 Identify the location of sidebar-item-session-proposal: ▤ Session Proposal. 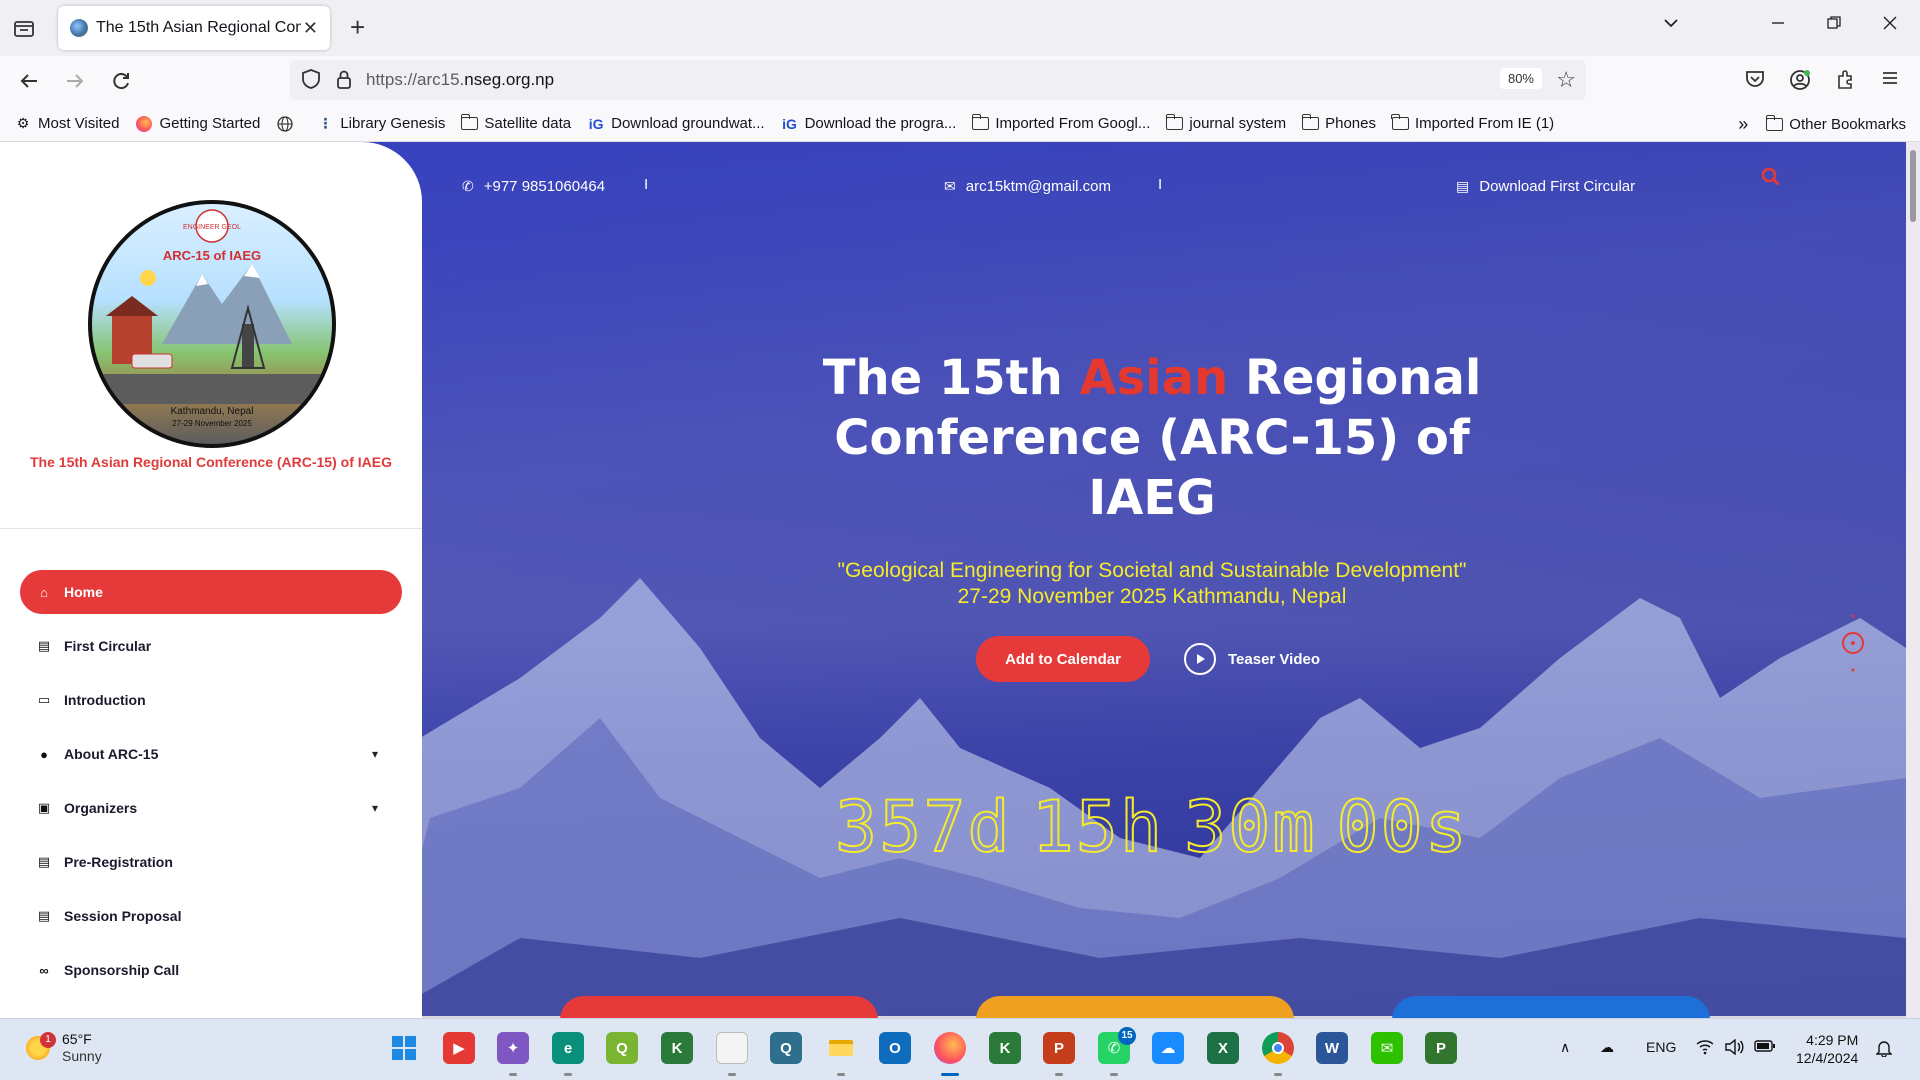
(211, 916).